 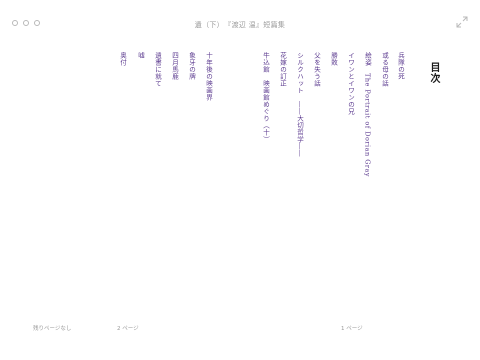 What do you see at coordinates (385, 69) in the screenshot?
I see `toc-item: 或る母の話` at bounding box center [385, 69].